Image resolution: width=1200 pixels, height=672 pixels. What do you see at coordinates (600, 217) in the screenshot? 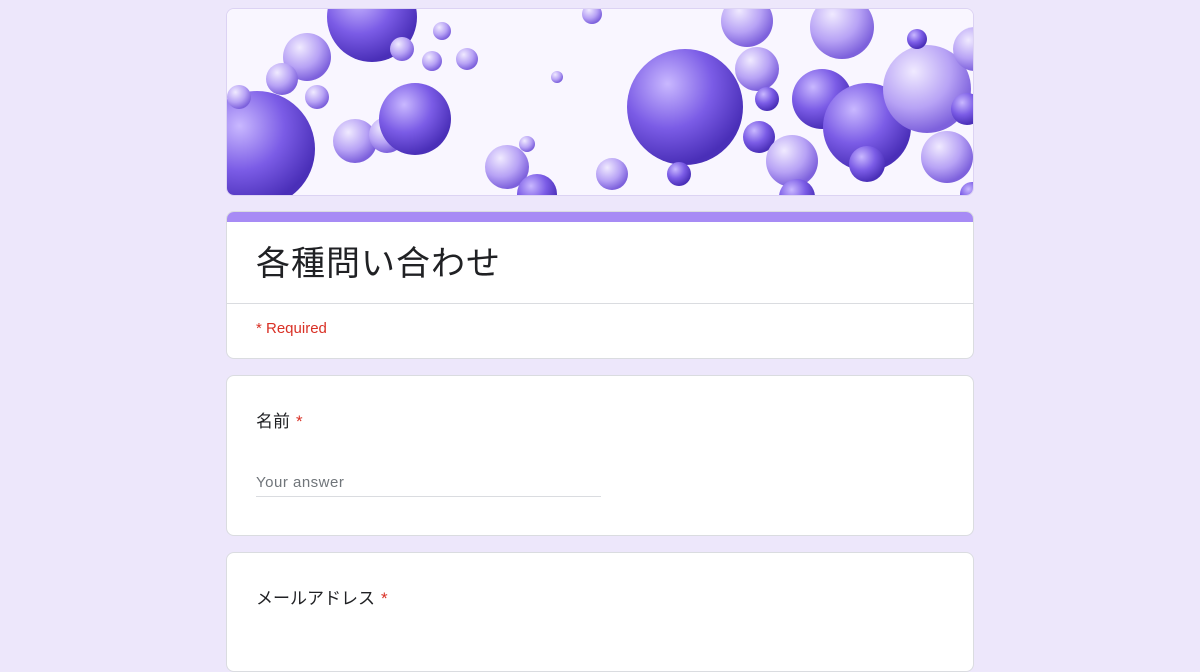
I see `title-accent-bar` at bounding box center [600, 217].